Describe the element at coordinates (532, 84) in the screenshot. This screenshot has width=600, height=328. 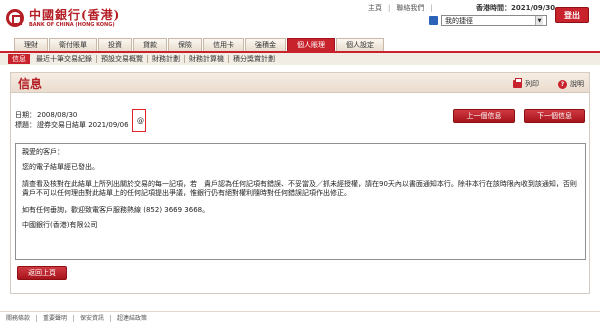
I see `print-label: 列印` at that location.